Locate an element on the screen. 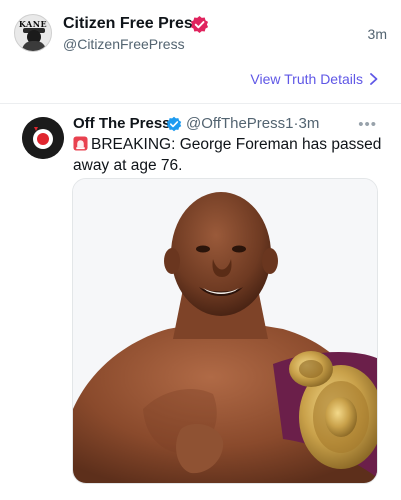  view-truth-details-link: View Truth Details is located at coordinates (314, 79).